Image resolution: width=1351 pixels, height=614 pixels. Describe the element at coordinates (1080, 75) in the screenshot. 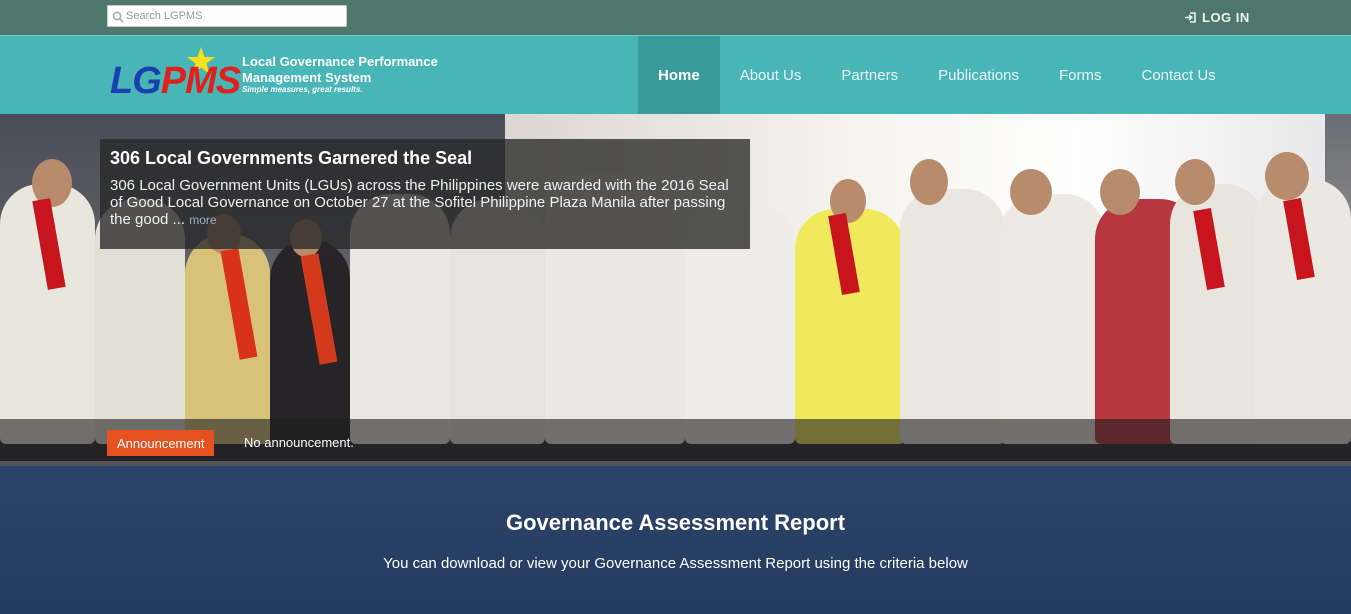

I see `nav-item-forms: Forms` at that location.